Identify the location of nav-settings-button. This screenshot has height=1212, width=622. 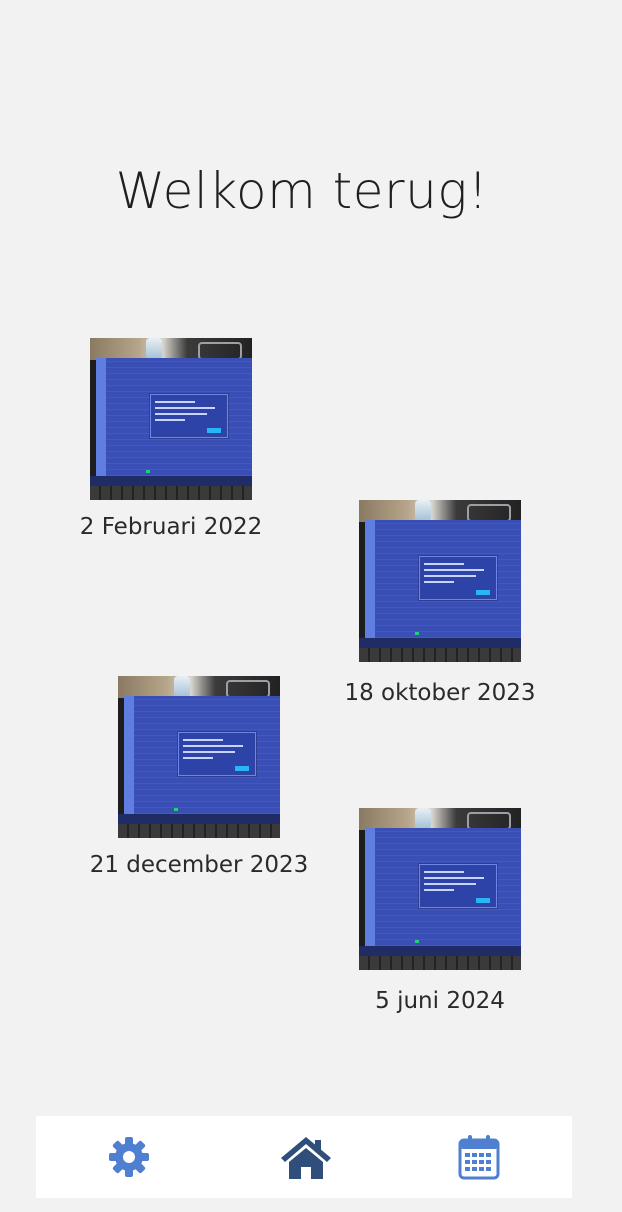
(129, 1157).